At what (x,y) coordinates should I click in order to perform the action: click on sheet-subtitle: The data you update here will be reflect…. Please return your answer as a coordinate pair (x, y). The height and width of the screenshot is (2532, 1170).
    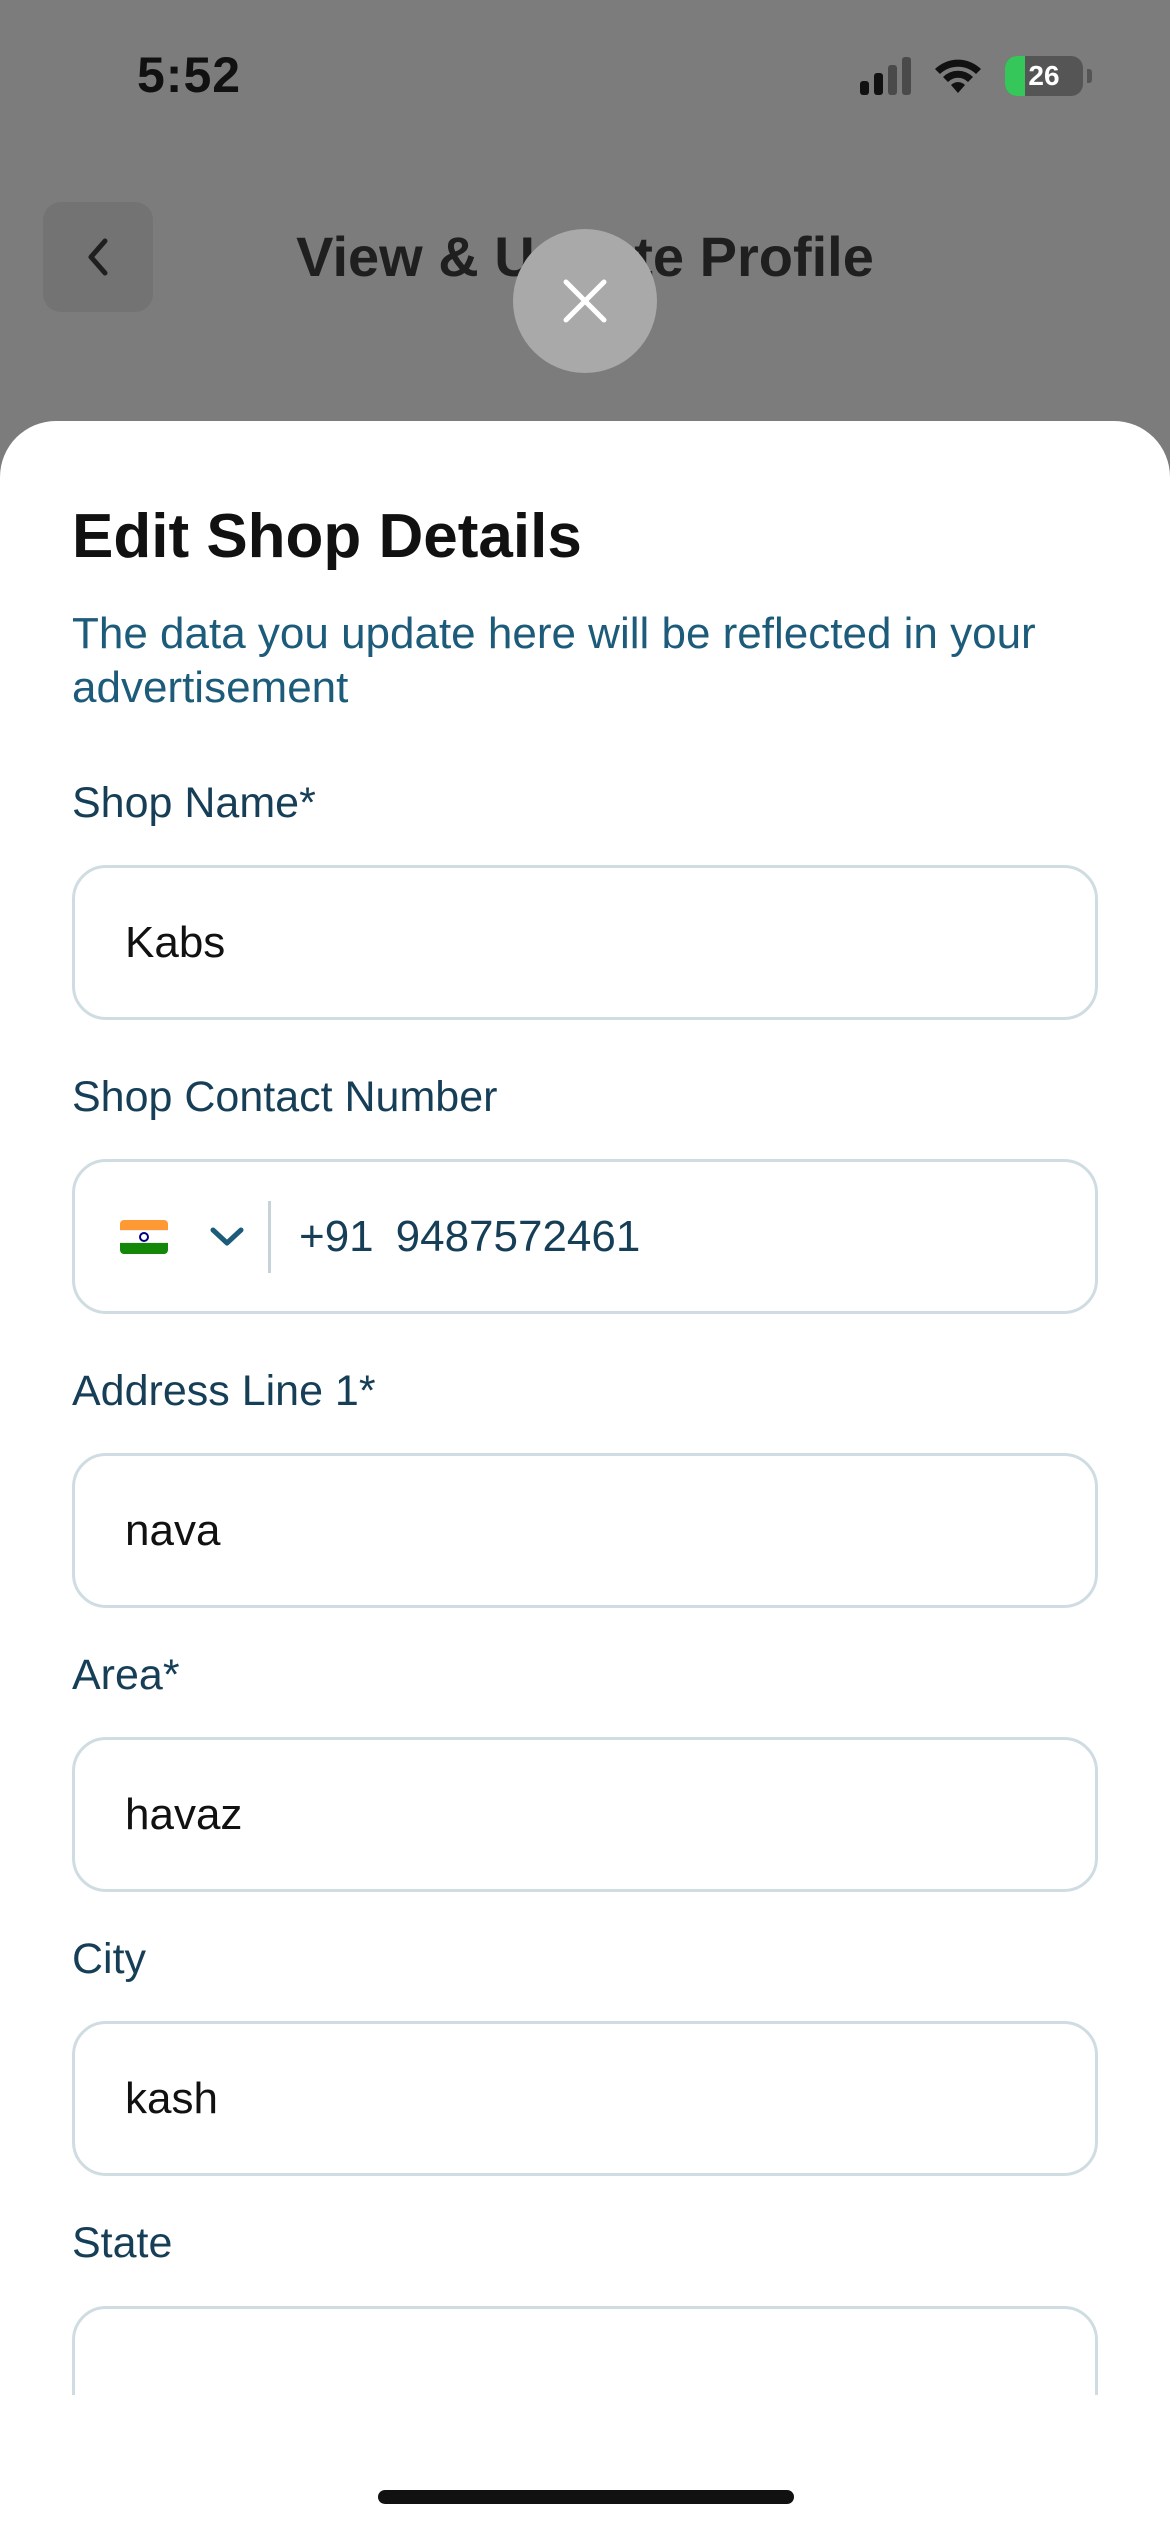
    Looking at the image, I should click on (554, 660).